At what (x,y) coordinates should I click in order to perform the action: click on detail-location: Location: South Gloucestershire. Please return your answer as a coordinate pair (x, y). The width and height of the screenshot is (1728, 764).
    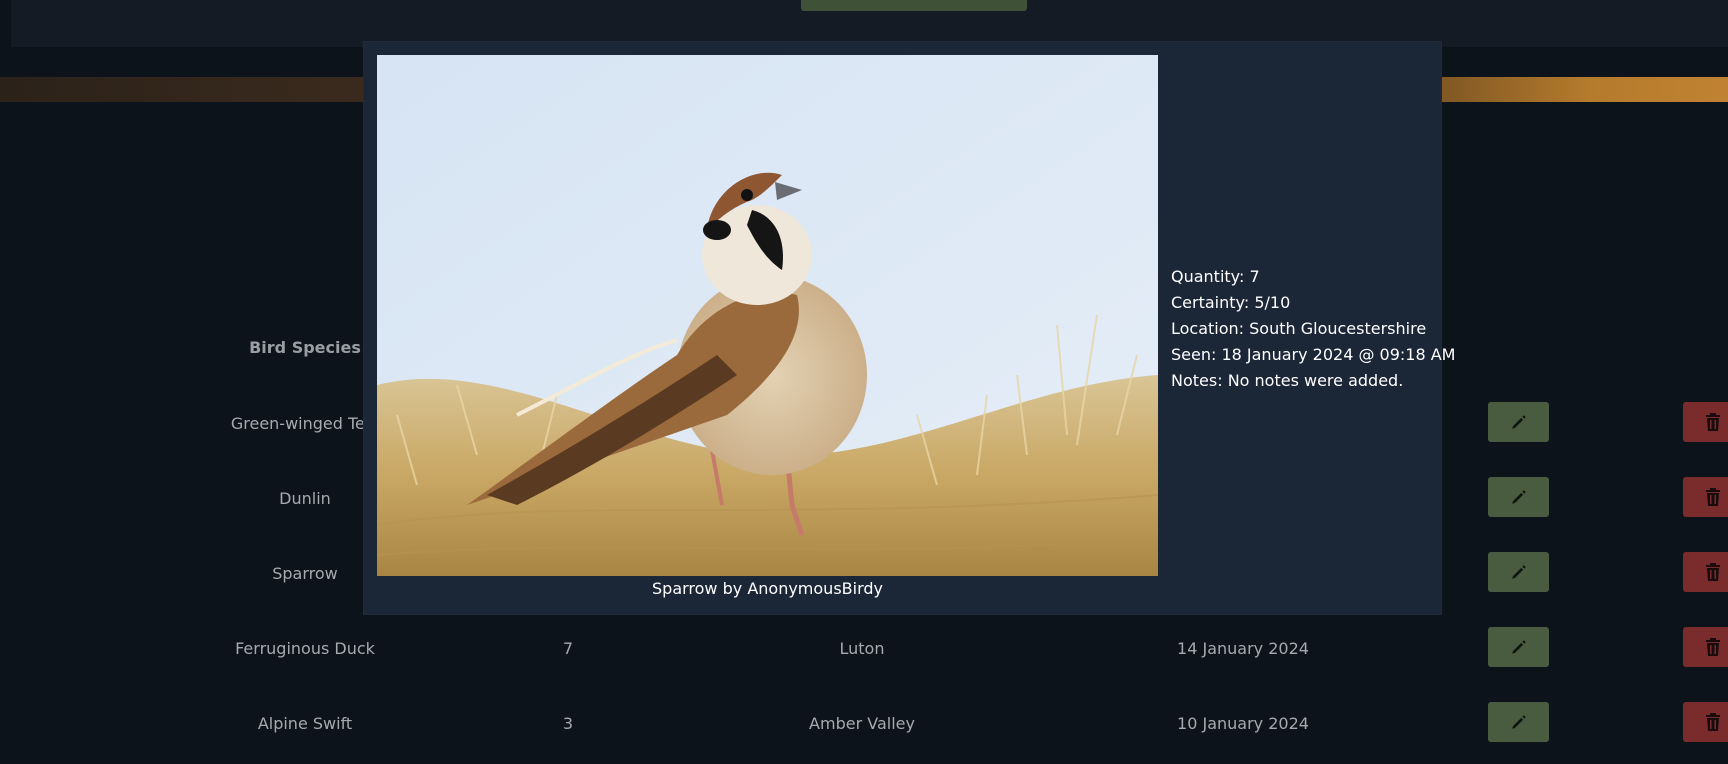
    Looking at the image, I should click on (1299, 328).